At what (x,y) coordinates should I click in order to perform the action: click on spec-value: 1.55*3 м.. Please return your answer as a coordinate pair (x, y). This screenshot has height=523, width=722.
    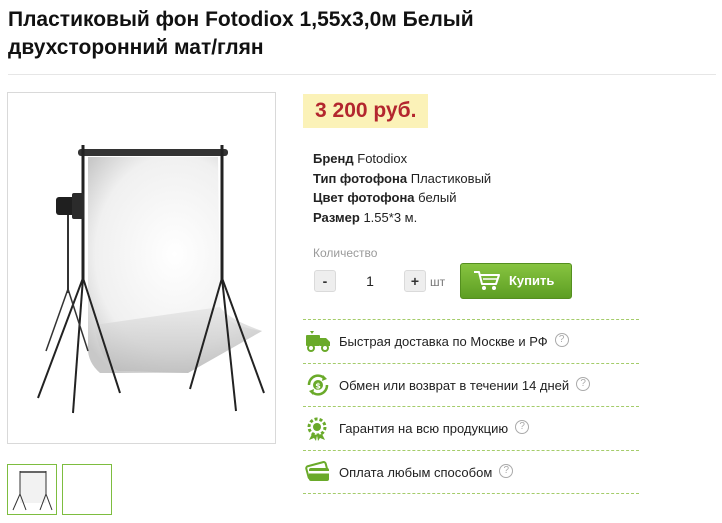
    Looking at the image, I should click on (390, 217).